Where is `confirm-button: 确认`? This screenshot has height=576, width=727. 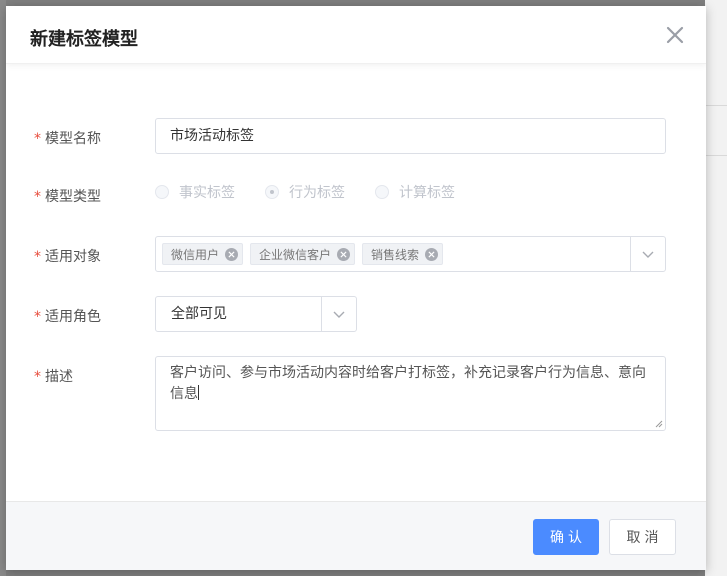 confirm-button: 确认 is located at coordinates (566, 537).